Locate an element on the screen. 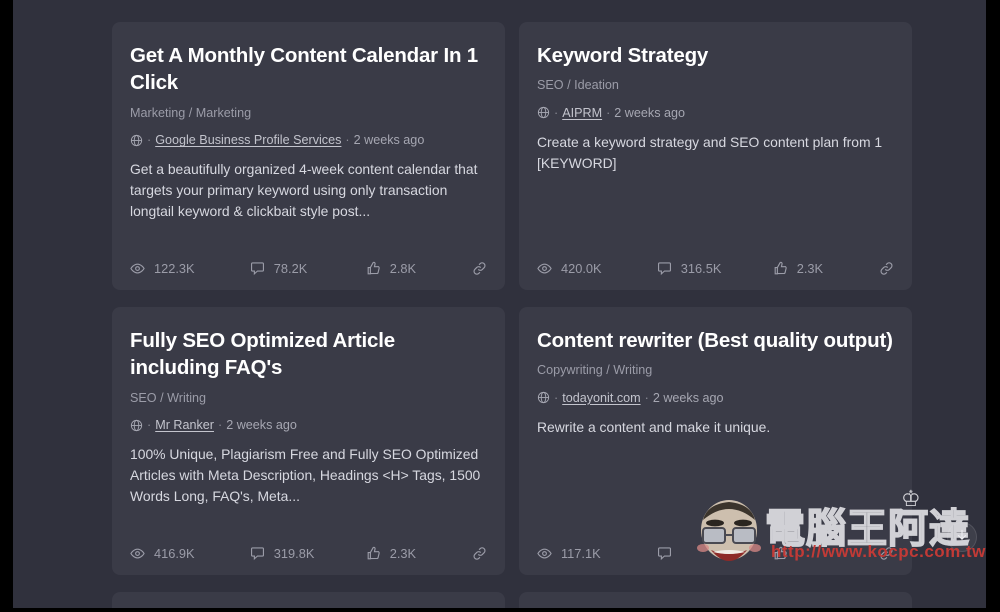  card-category: SEO / Ideation is located at coordinates (578, 85).